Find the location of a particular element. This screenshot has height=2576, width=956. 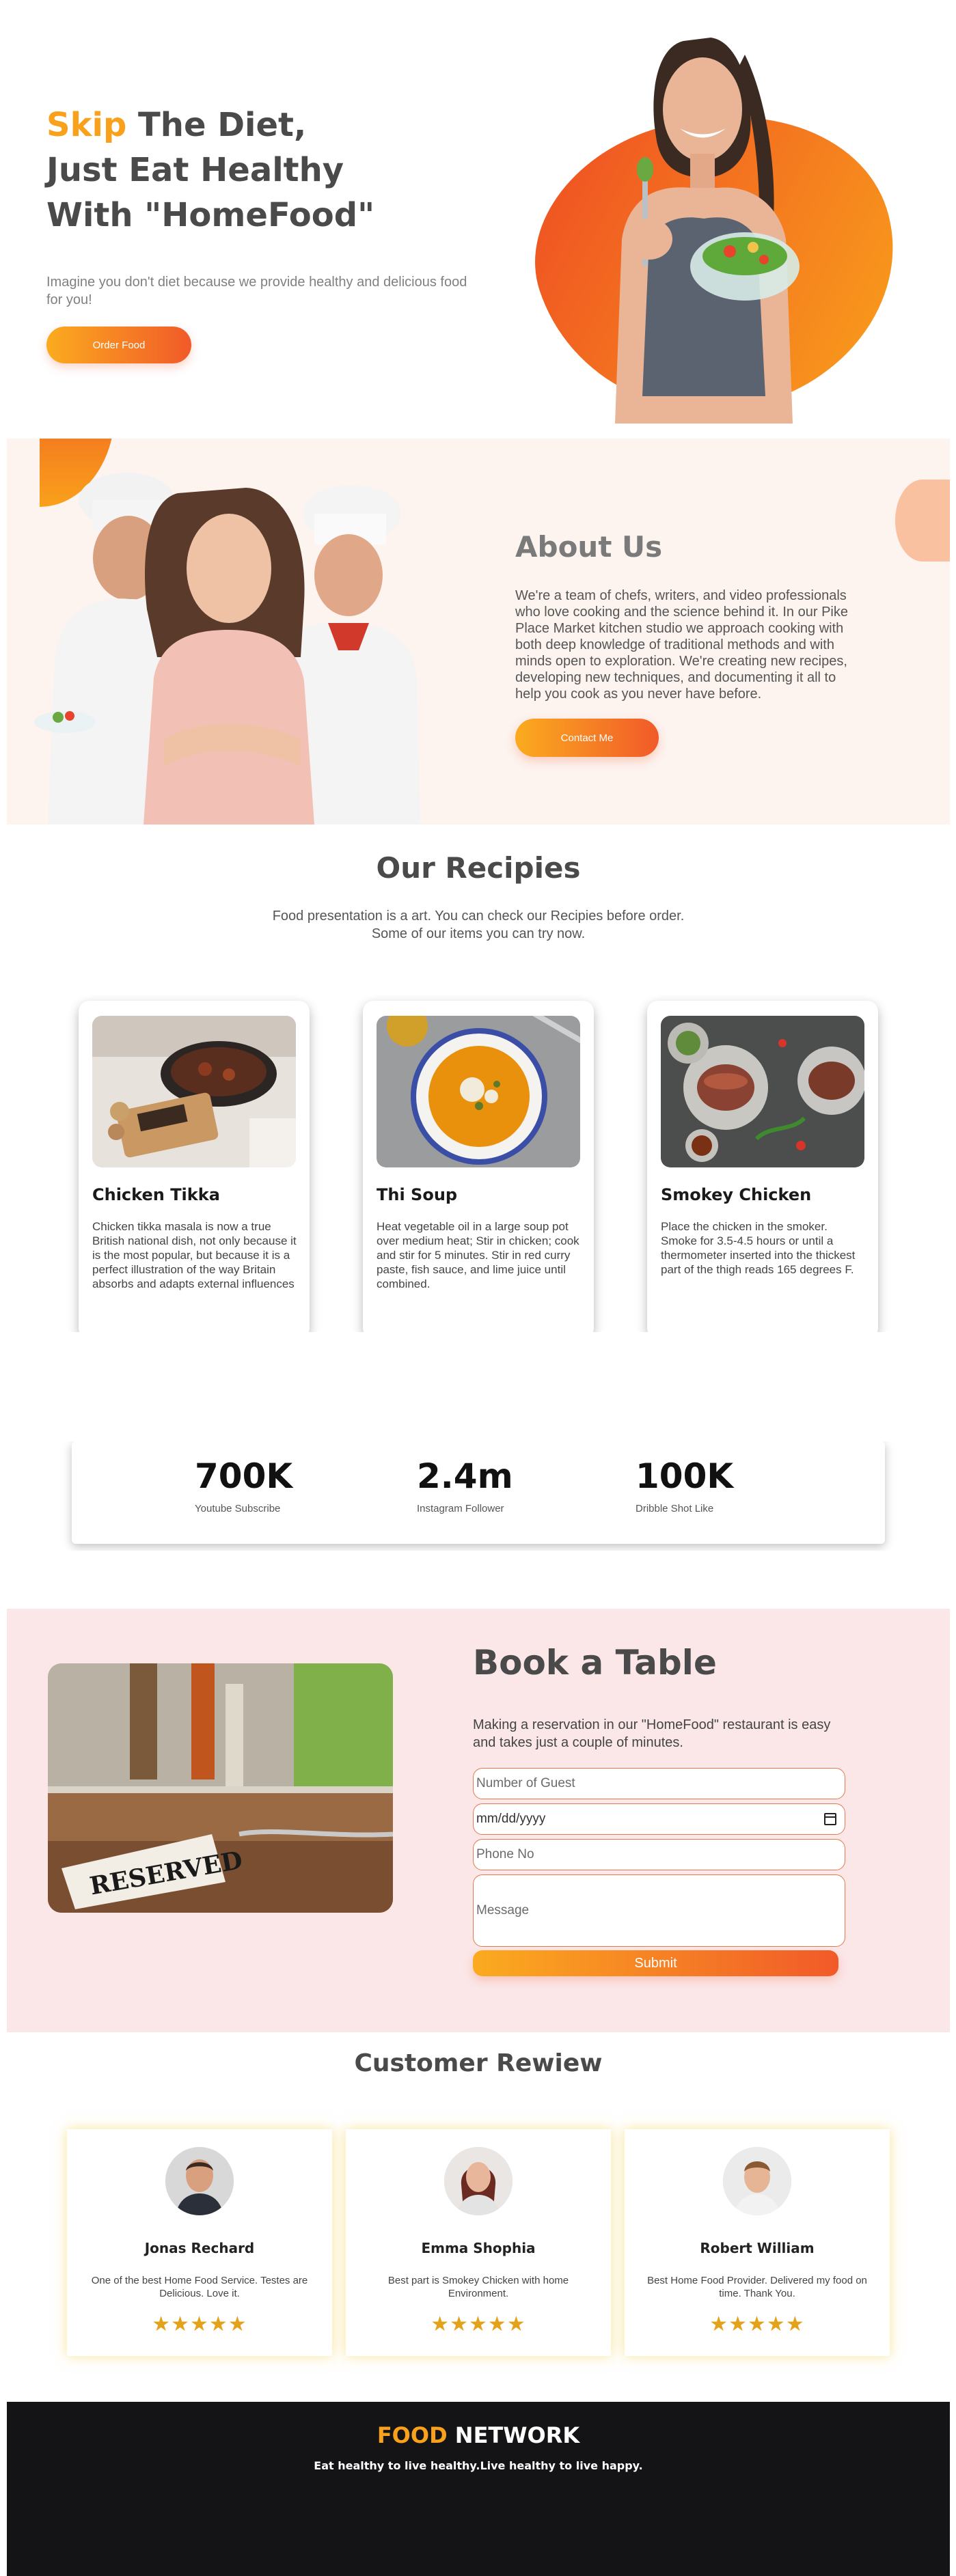

calendar-icon is located at coordinates (830, 1819).